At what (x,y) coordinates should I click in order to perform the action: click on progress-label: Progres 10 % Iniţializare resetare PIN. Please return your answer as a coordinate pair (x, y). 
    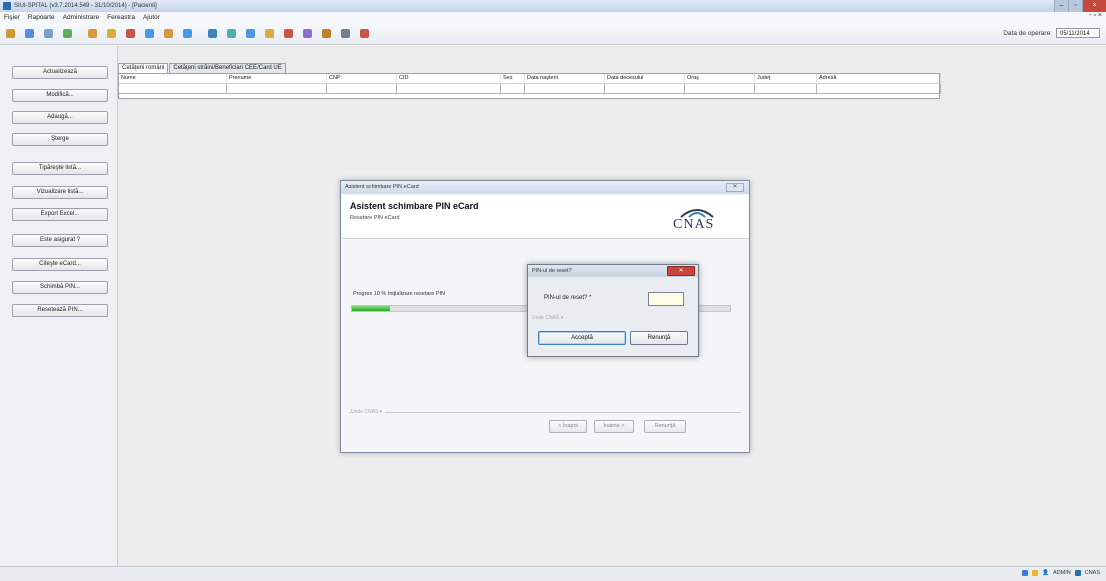
    Looking at the image, I should click on (399, 294).